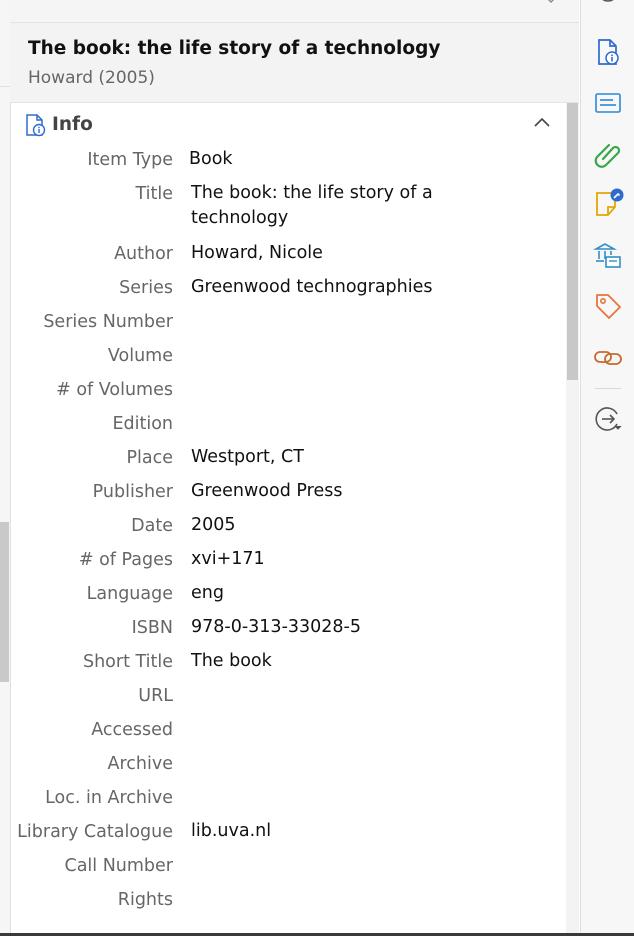  I want to click on field-value: The book: the life story of a technology, so click(321, 206).